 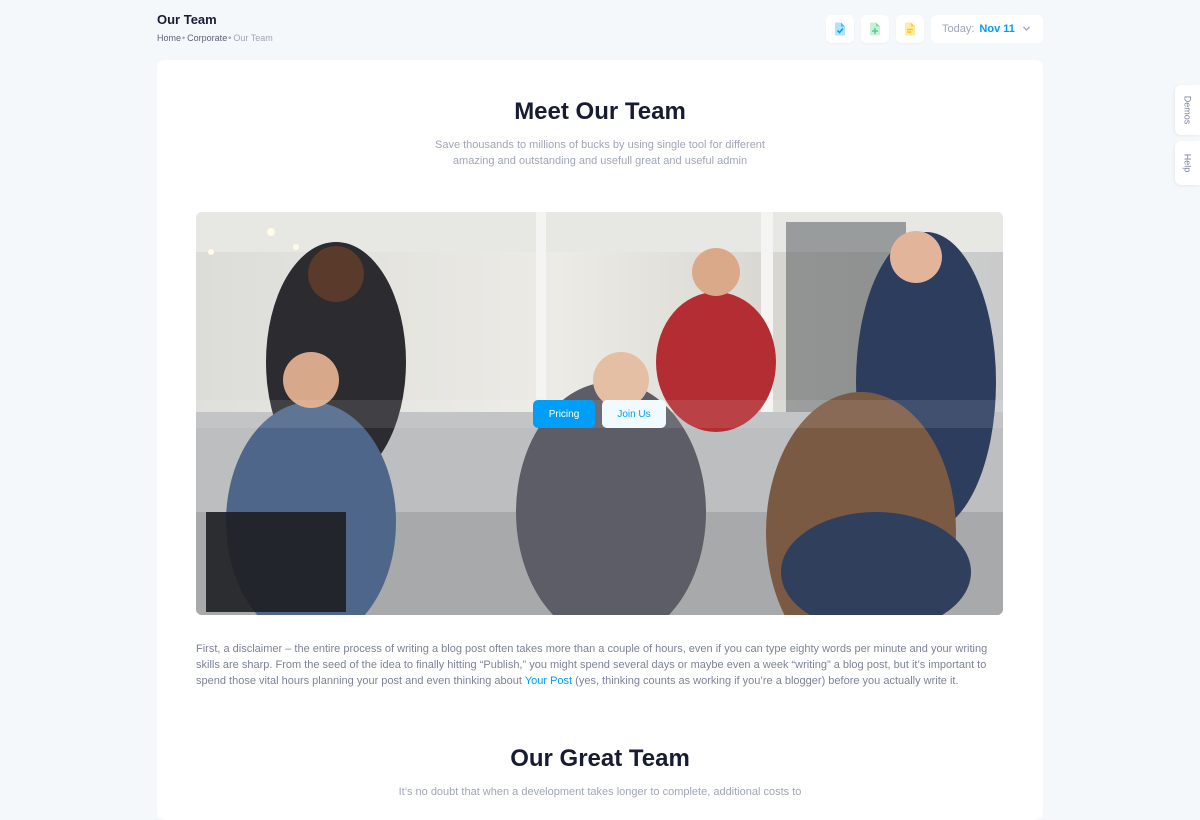 What do you see at coordinates (600, 758) in the screenshot?
I see `section-title: Our Great Team` at bounding box center [600, 758].